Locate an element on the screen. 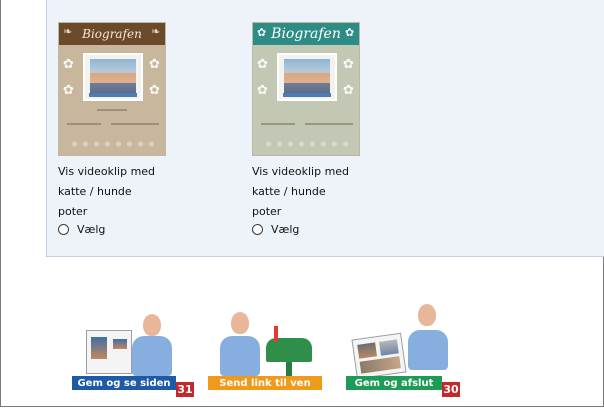  send-link-label-bar: Send link til ven is located at coordinates (265, 383).